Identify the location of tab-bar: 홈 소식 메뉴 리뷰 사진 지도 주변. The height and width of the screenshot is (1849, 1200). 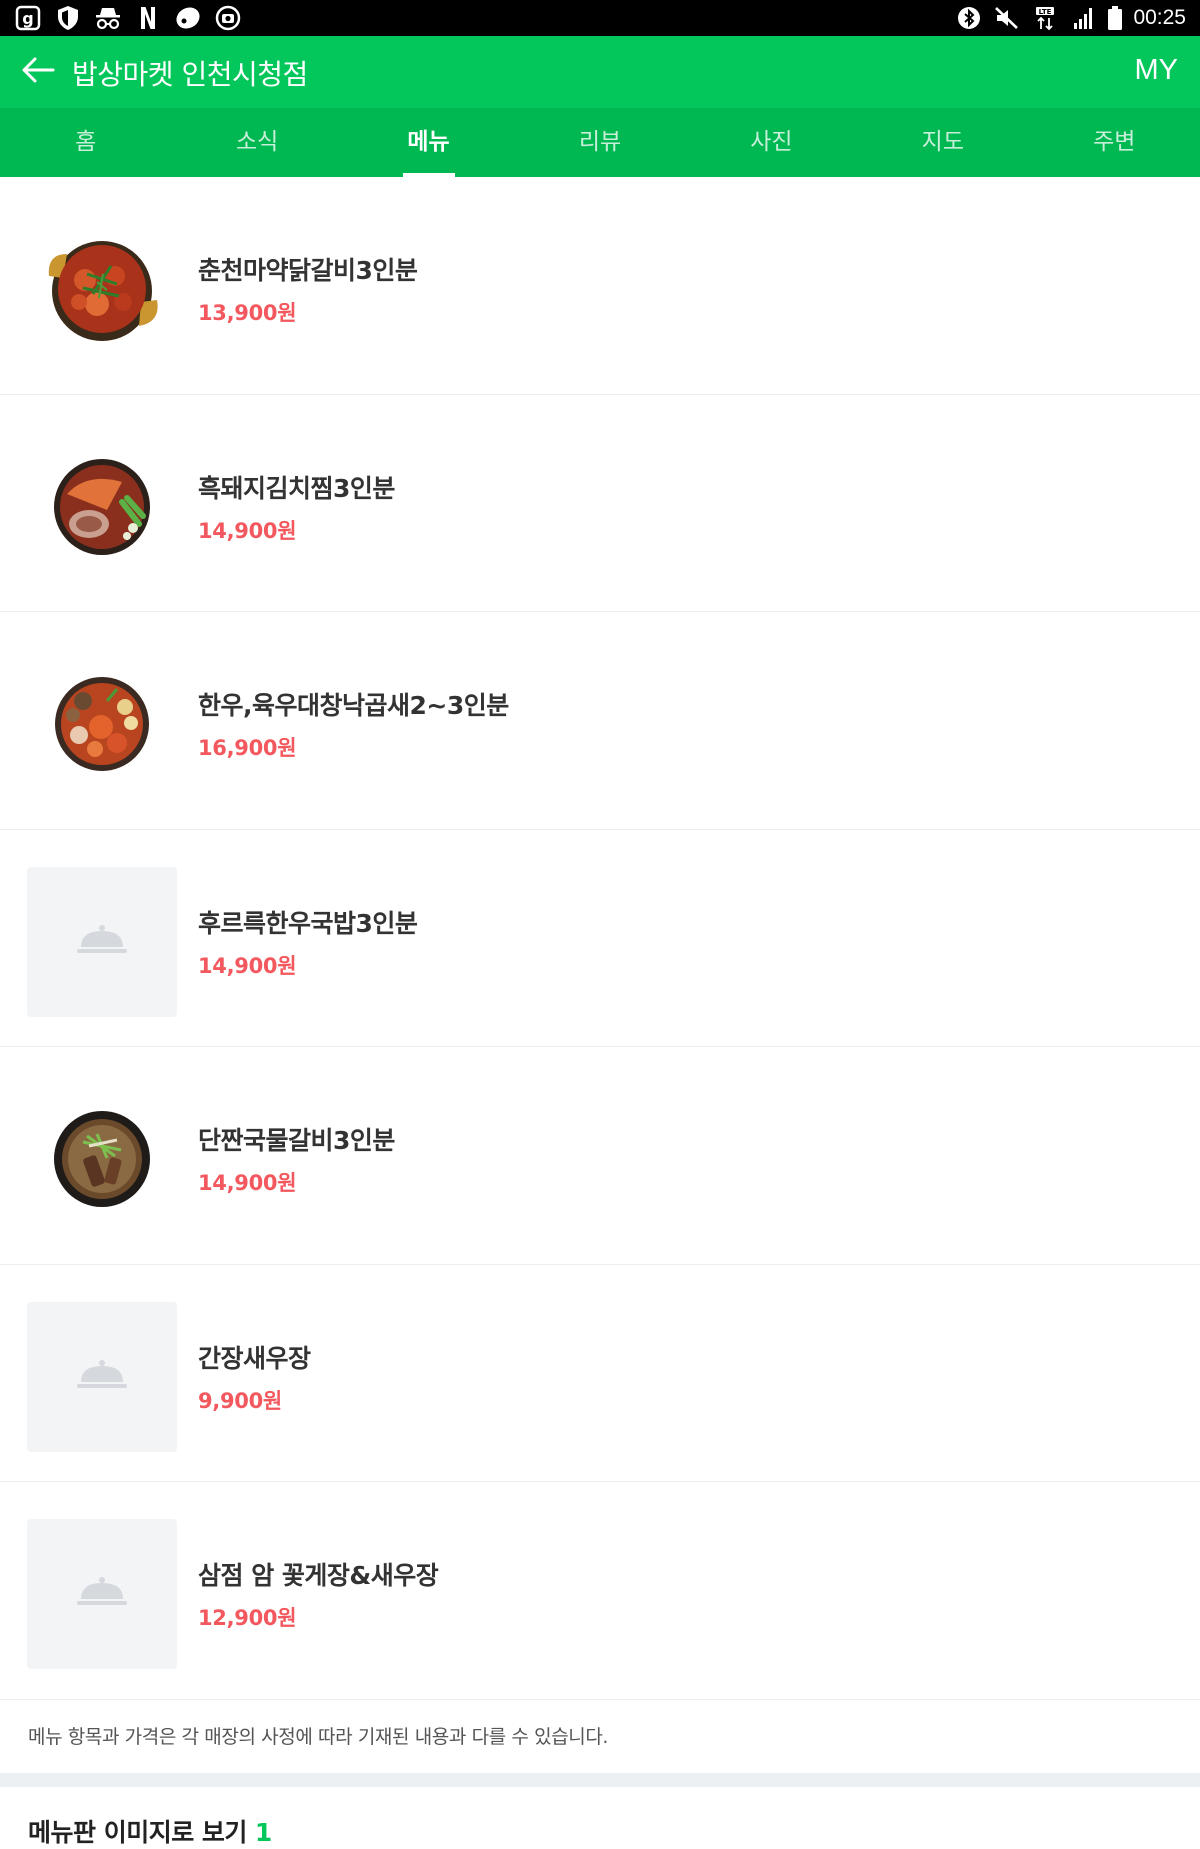
(600, 142).